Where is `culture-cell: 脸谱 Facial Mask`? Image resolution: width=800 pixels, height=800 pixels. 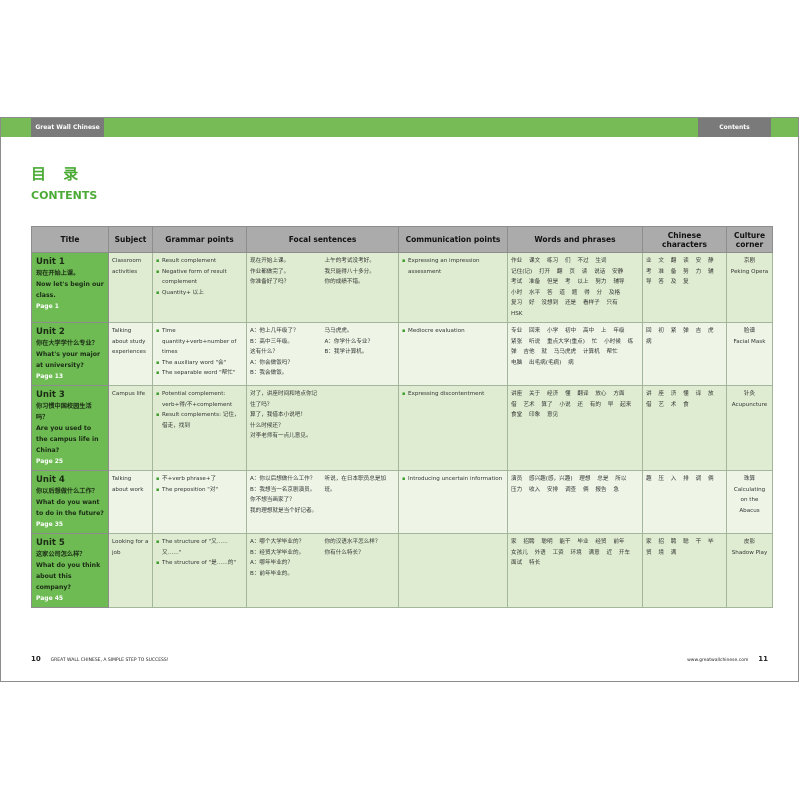 culture-cell: 脸谱 Facial Mask is located at coordinates (749, 354).